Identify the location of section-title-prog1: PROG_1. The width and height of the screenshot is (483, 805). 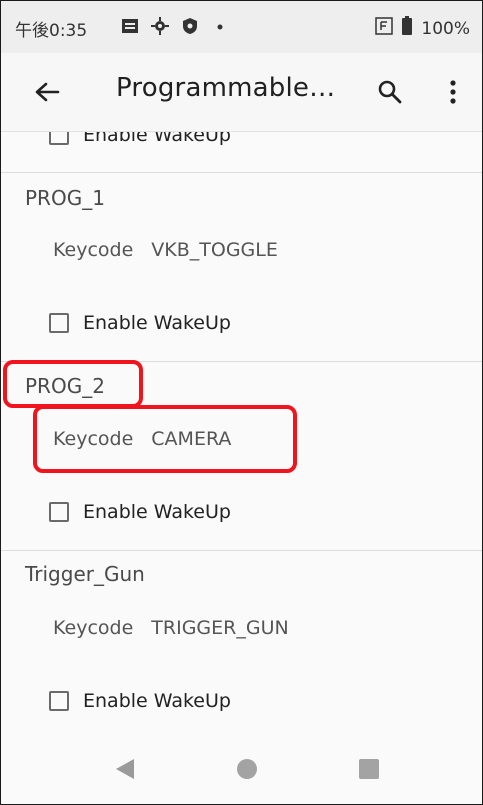
(65, 198).